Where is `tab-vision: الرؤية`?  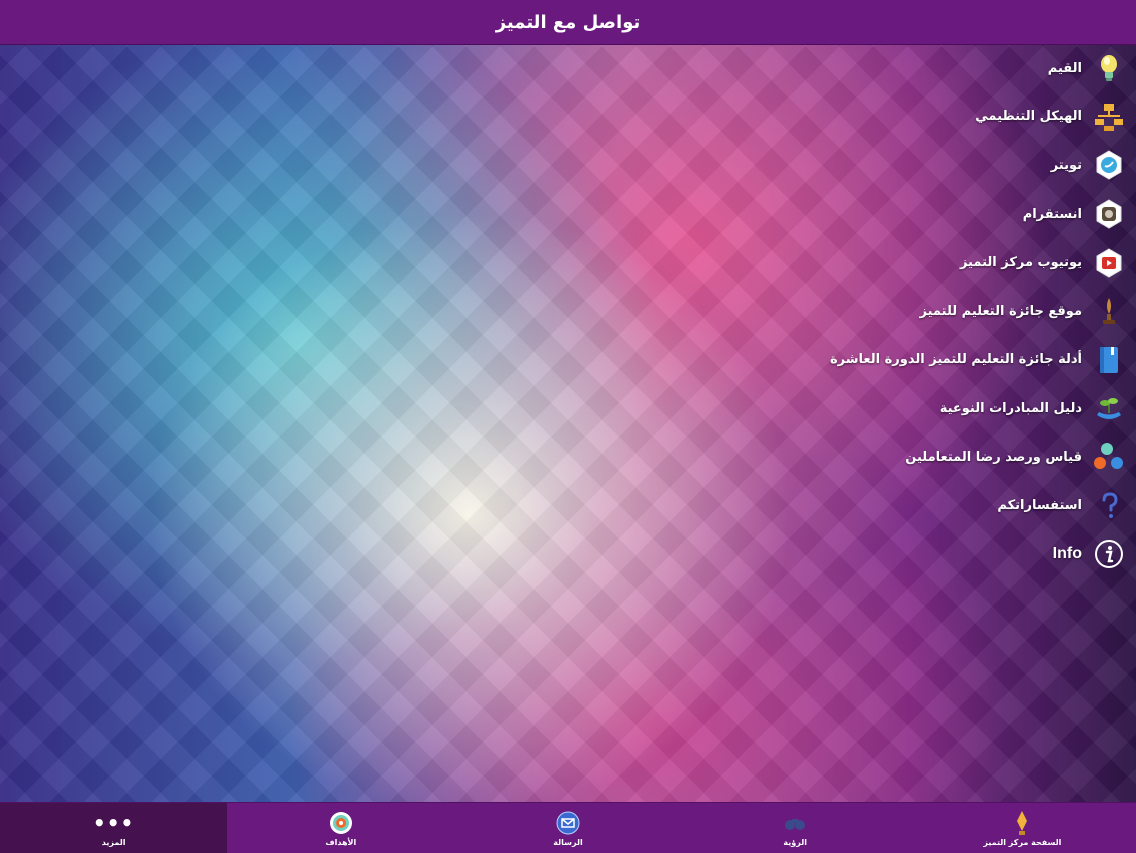 tab-vision: الرؤية is located at coordinates (795, 828).